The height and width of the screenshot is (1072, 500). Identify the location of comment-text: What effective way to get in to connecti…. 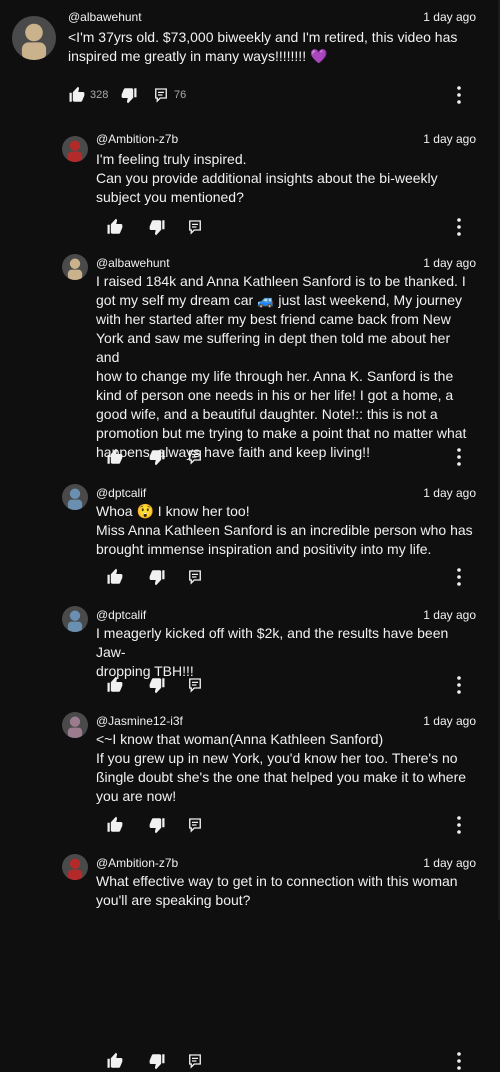
(277, 890).